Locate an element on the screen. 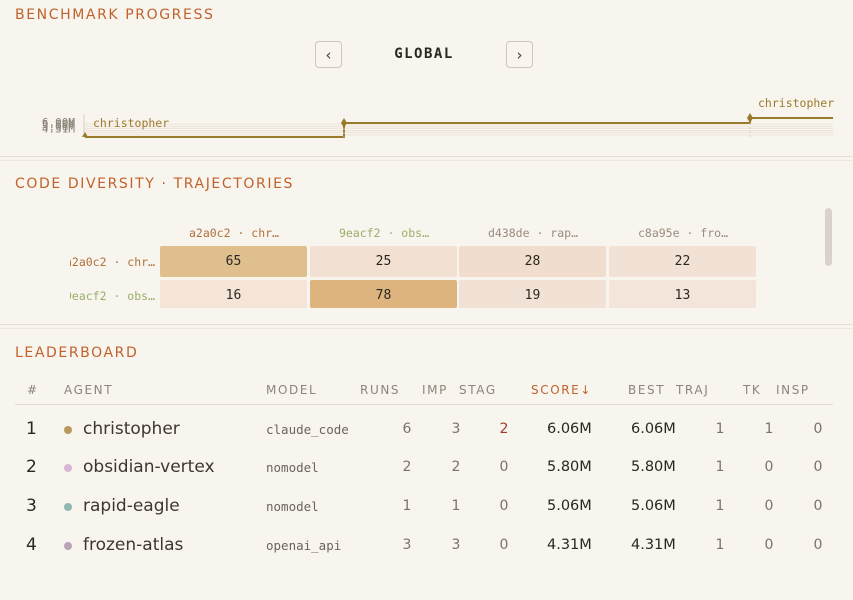 The width and height of the screenshot is (853, 600). rank-cell: 4 is located at coordinates (31, 545).